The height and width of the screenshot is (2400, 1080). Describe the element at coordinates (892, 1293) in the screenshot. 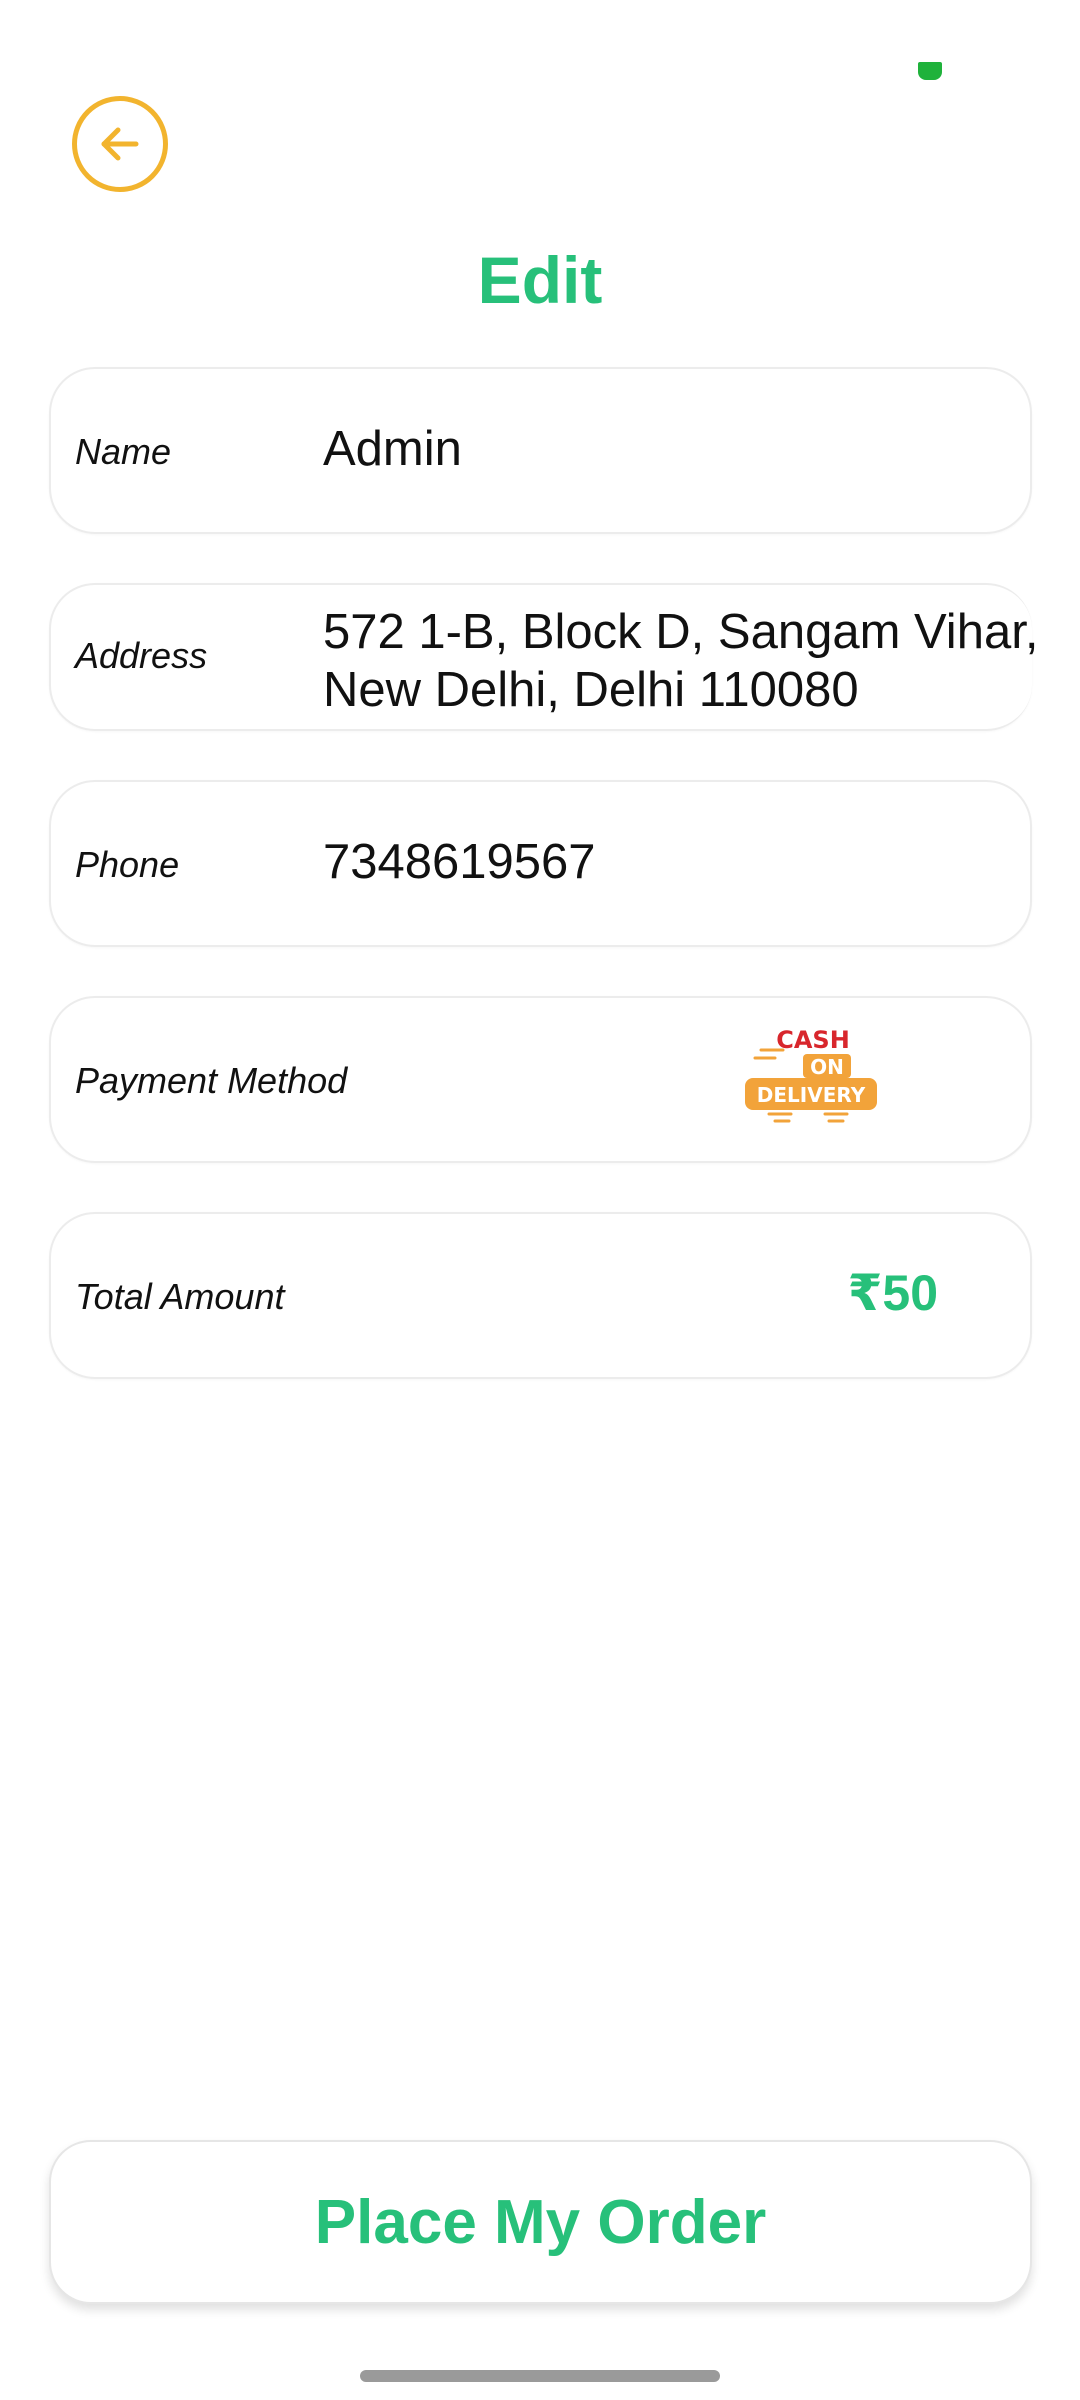

I see `total-amount-value: ₹50` at that location.